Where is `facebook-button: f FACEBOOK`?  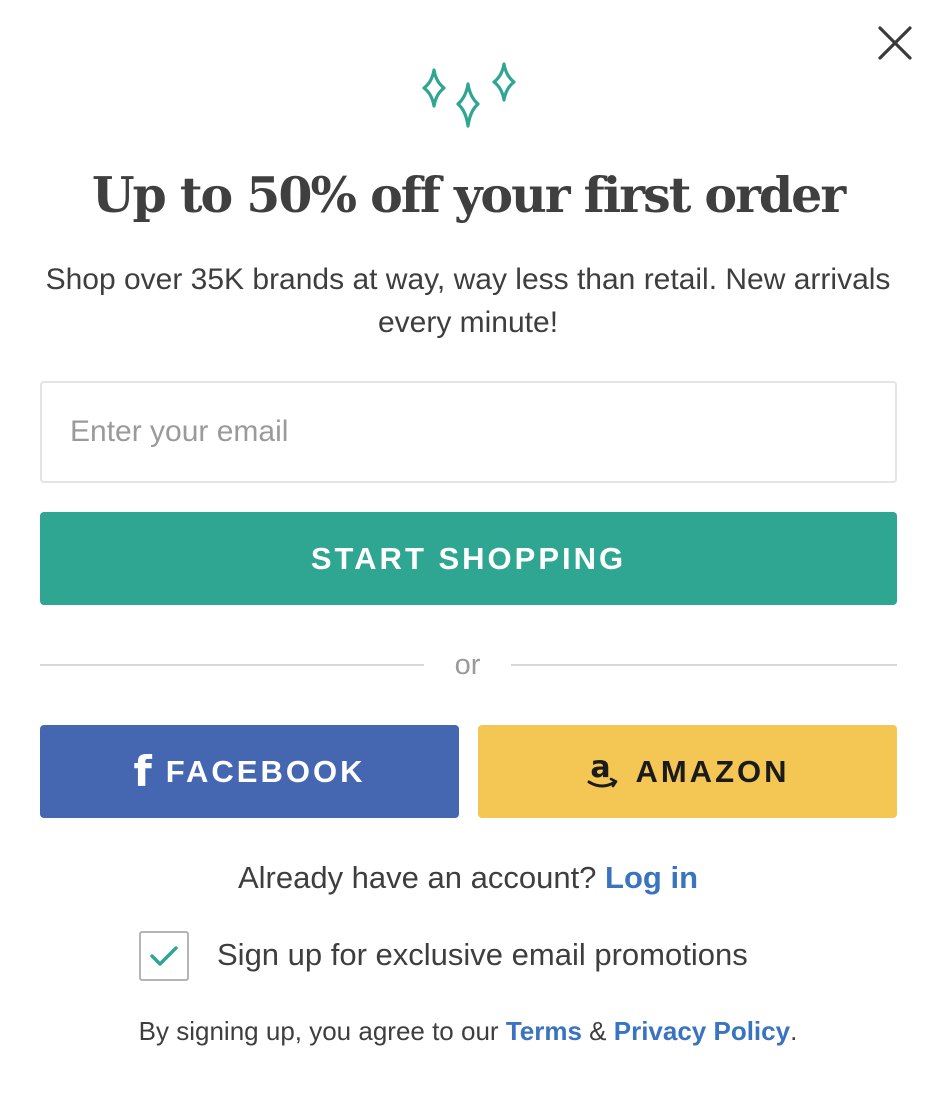
facebook-button: f FACEBOOK is located at coordinates (249, 771).